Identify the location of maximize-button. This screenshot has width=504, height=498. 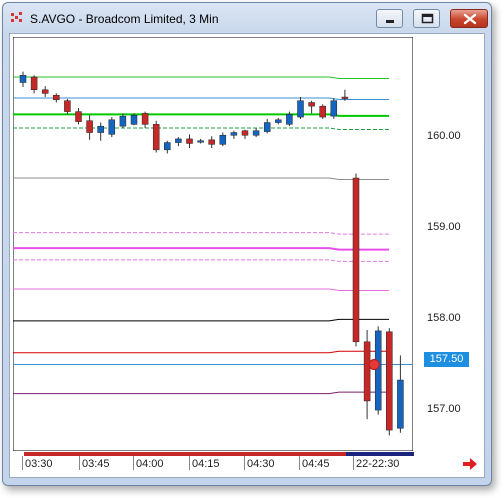
(426, 18).